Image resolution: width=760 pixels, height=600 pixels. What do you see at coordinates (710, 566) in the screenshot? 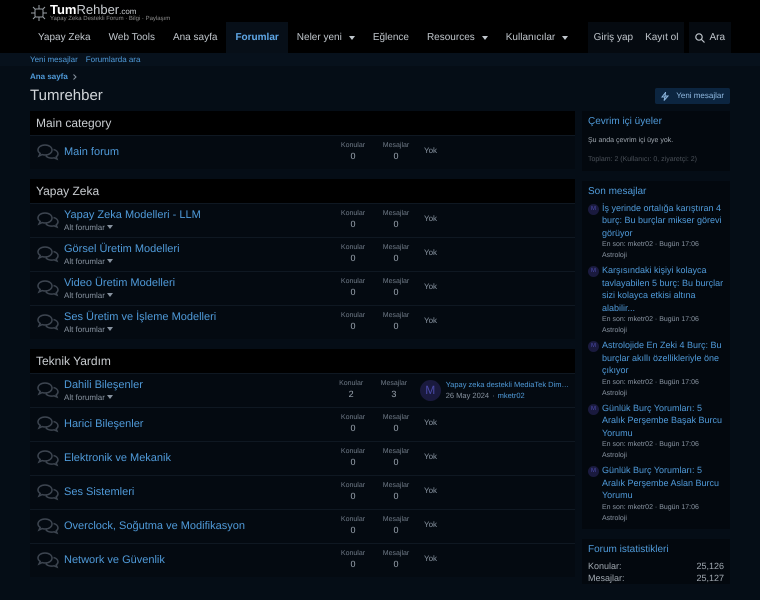
I see `stat-value: 25,126` at bounding box center [710, 566].